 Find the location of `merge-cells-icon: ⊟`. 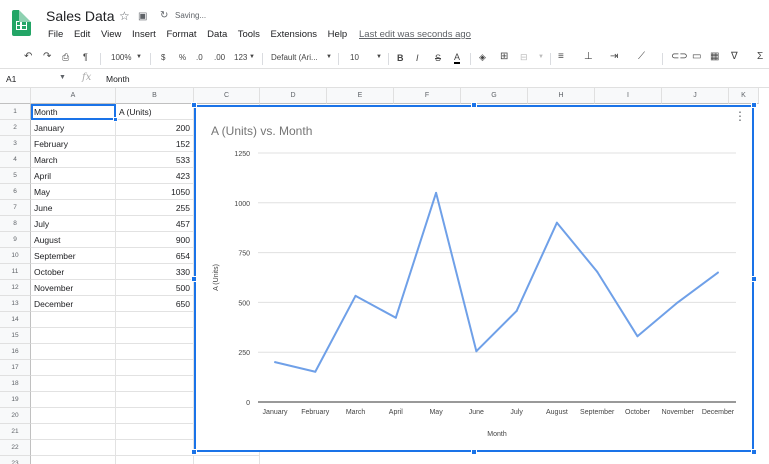

merge-cells-icon: ⊟ is located at coordinates (524, 57).